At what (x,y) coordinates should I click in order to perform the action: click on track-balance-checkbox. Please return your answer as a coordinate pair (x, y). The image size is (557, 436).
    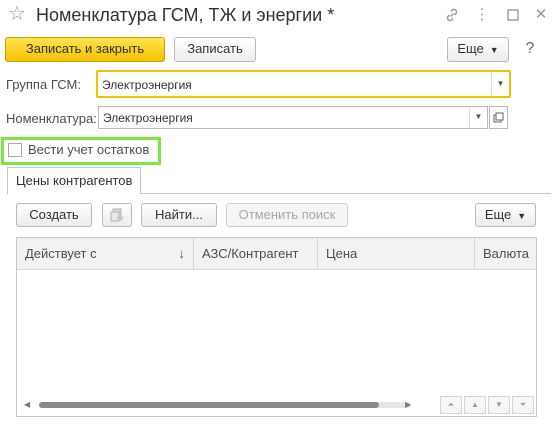
    Looking at the image, I should click on (15, 150).